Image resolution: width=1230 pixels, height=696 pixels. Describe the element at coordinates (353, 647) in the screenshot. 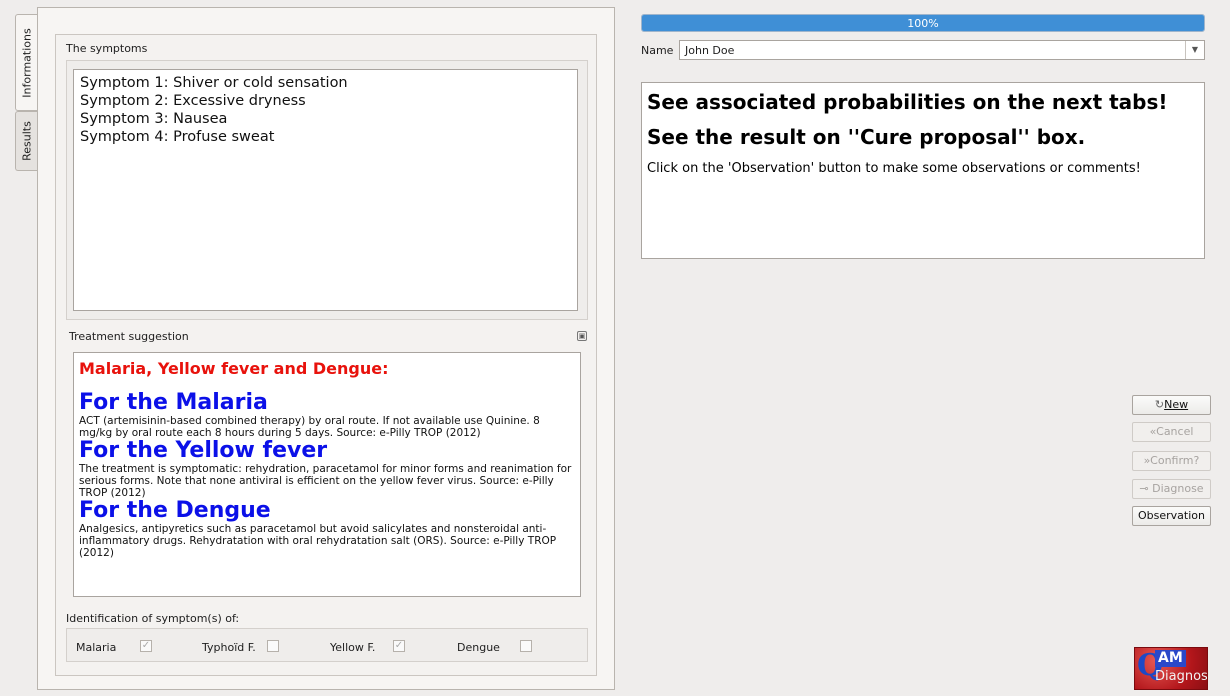

I see `yellow-fever-check-label: Yellow F.` at that location.